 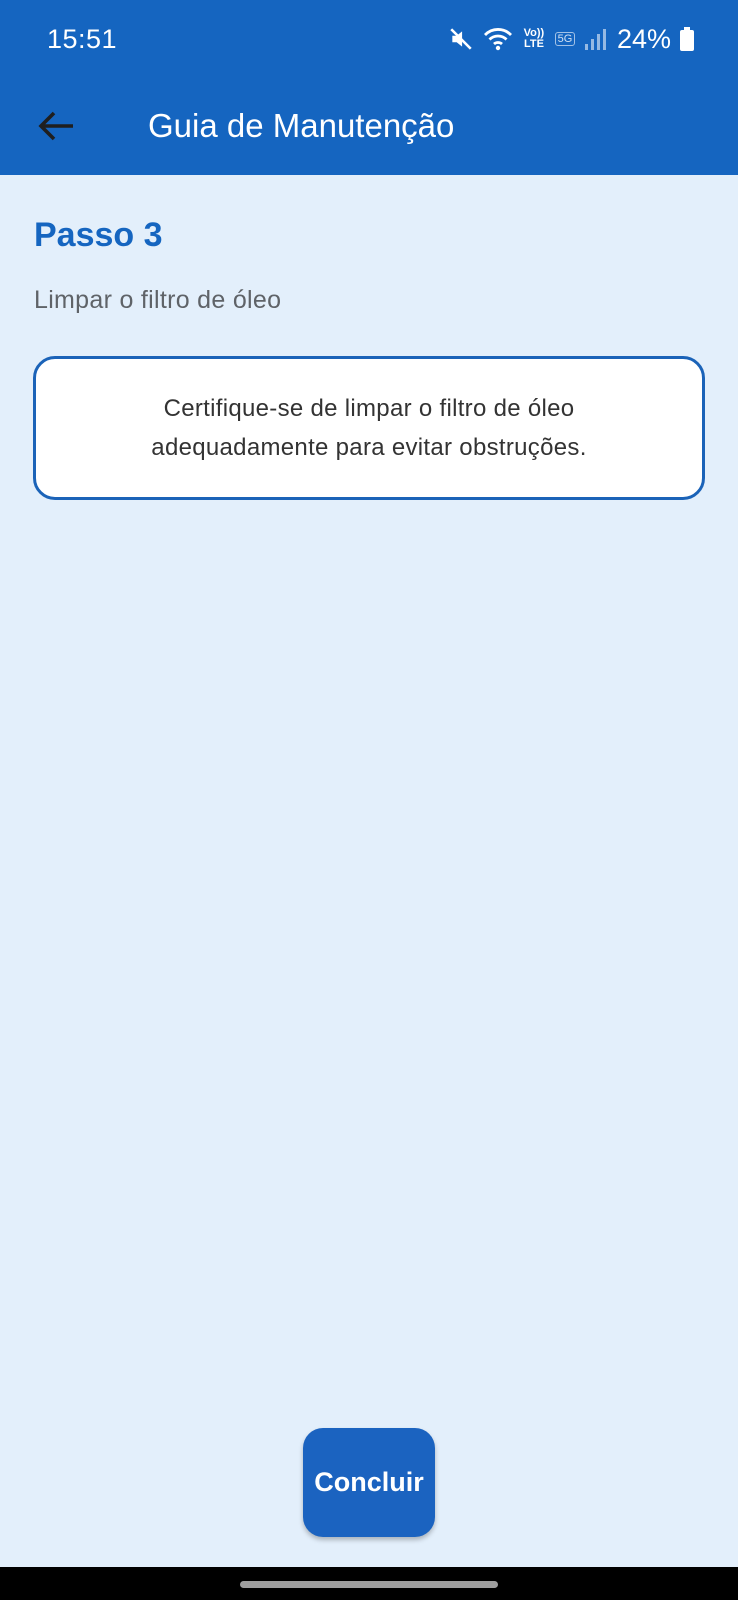 What do you see at coordinates (461, 39) in the screenshot?
I see `mute-icon` at bounding box center [461, 39].